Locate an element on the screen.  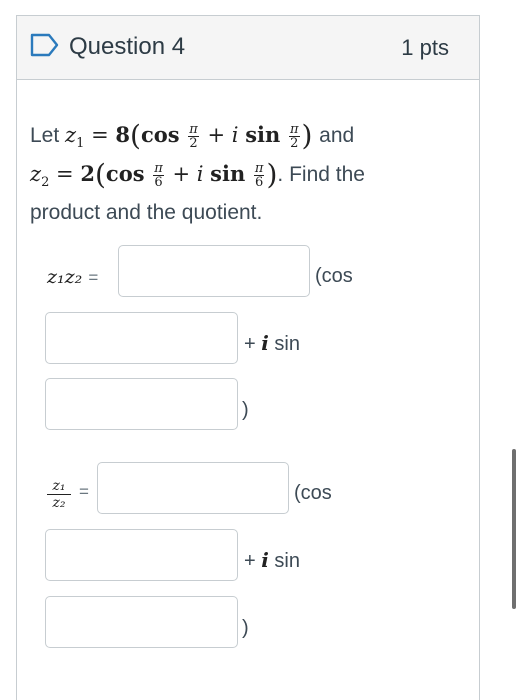
and-word: and is located at coordinates (337, 135).